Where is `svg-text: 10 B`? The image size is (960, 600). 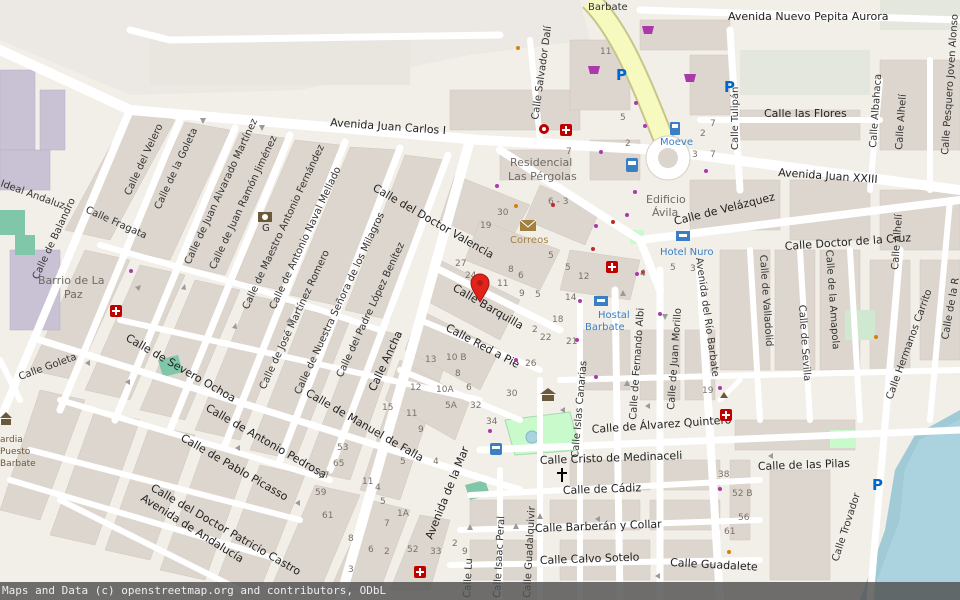
svg-text: 10 B is located at coordinates (456, 358).